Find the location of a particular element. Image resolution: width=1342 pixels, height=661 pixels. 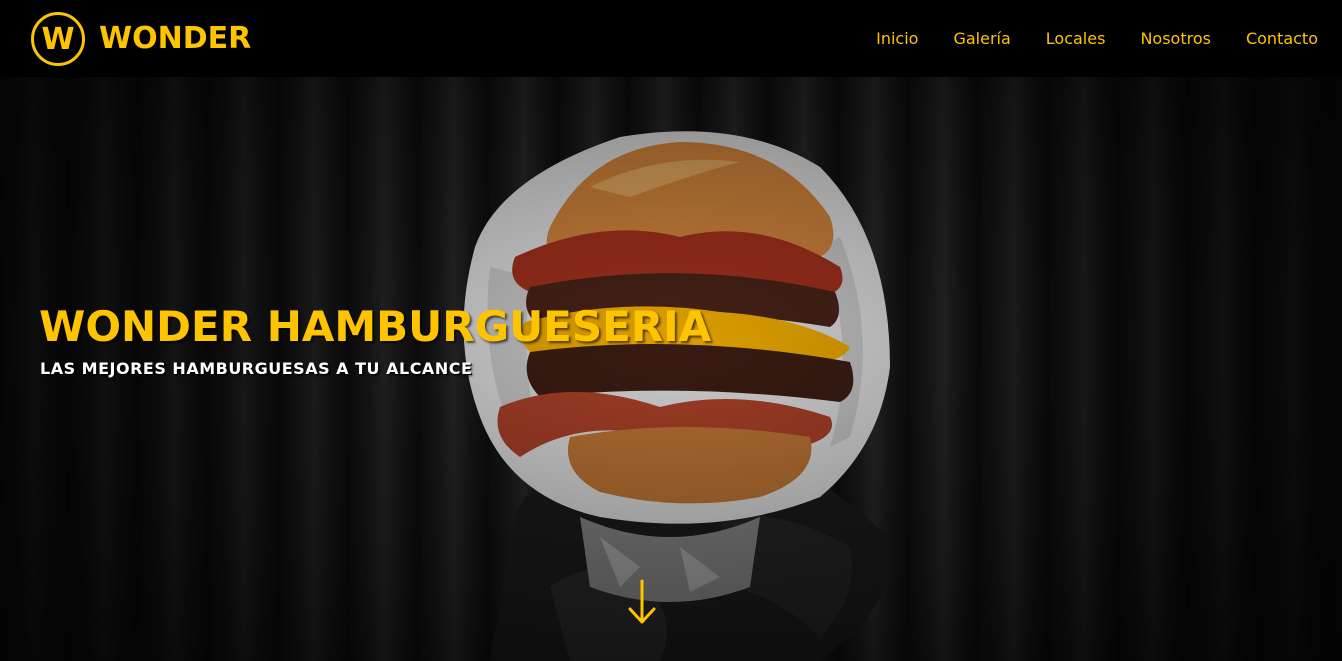

main-nav: Inicio Galería Locales Nosotros Contacto is located at coordinates (1079, 38).